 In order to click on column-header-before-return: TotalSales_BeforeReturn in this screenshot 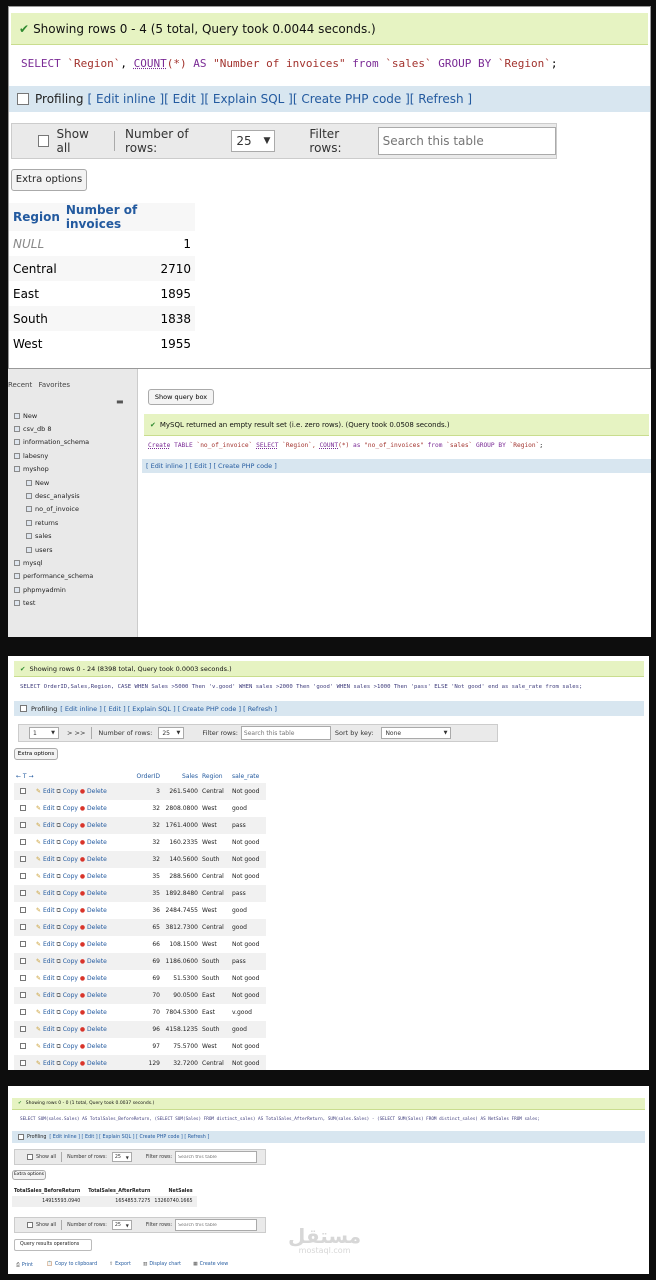, I will do `click(48, 1191)`.